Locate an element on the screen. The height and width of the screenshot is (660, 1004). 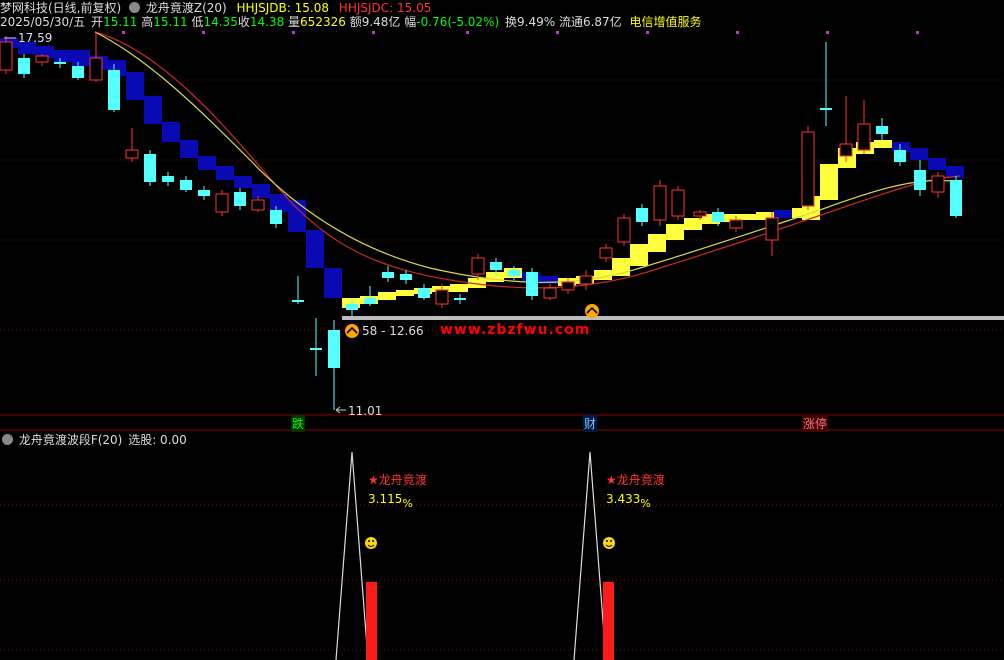
event-tag-fall: 跌 is located at coordinates (298, 423).